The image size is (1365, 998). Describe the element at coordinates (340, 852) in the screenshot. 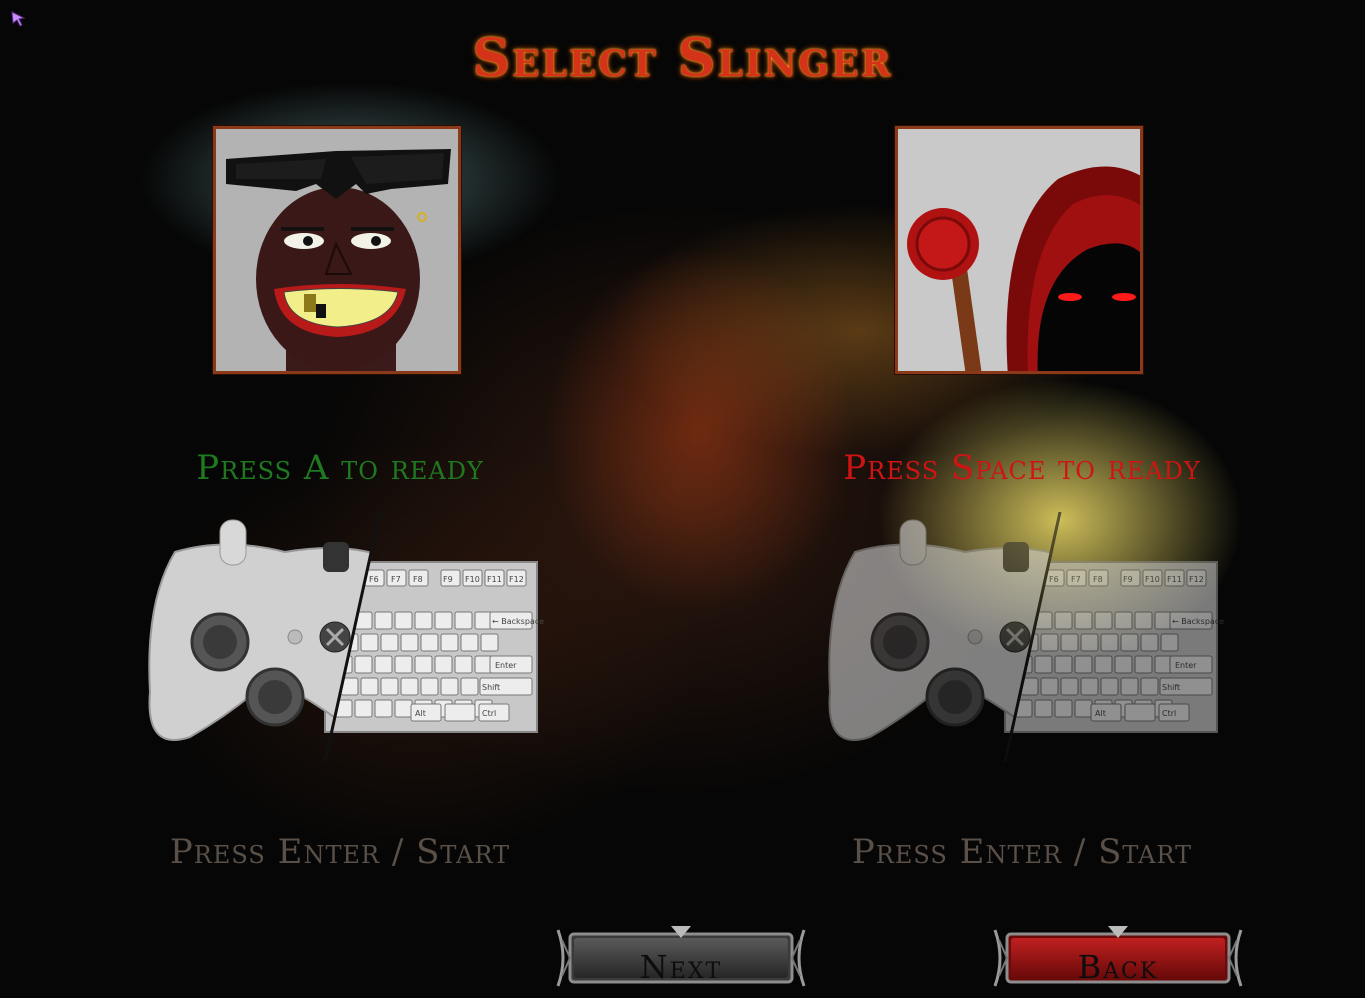

I see `player1-start-prompt: Press Enter / Start` at that location.